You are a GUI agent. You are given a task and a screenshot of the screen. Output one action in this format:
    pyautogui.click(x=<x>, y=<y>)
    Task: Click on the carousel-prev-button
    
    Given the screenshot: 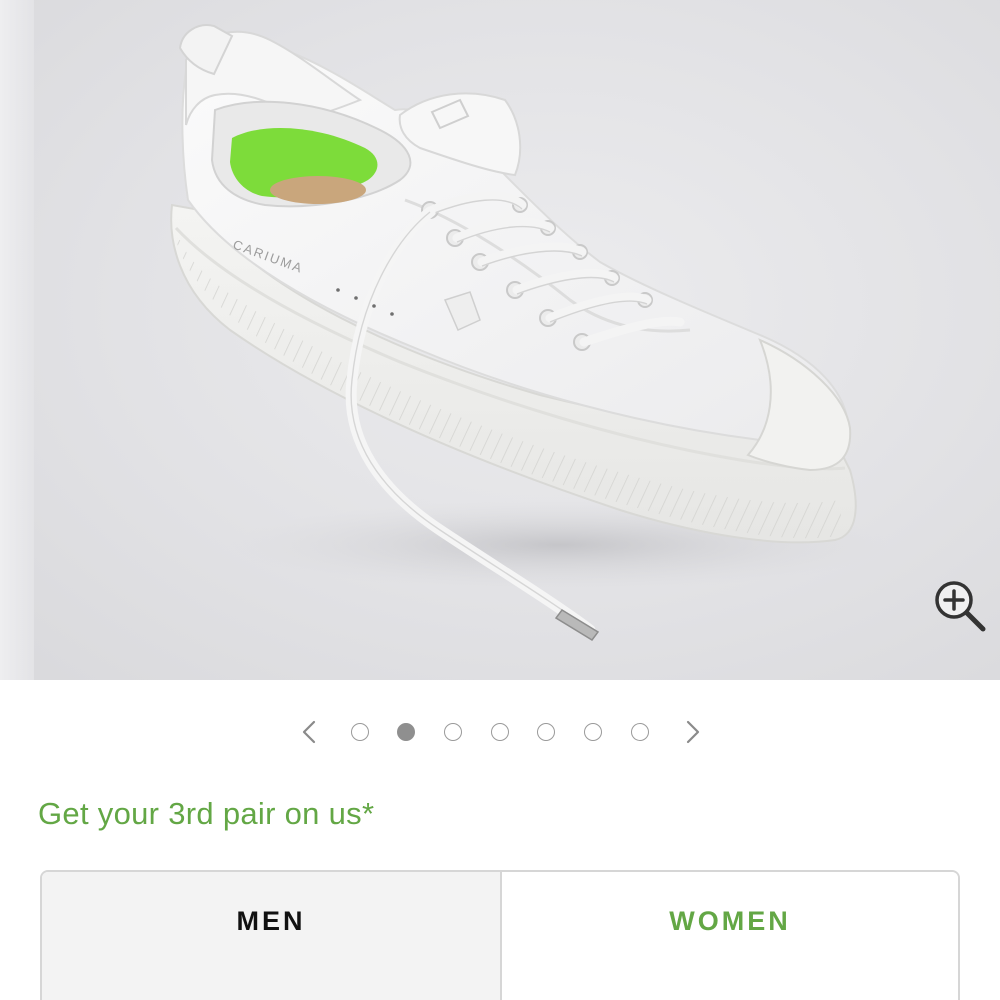 What is the action you would take?
    pyautogui.click(x=310, y=732)
    